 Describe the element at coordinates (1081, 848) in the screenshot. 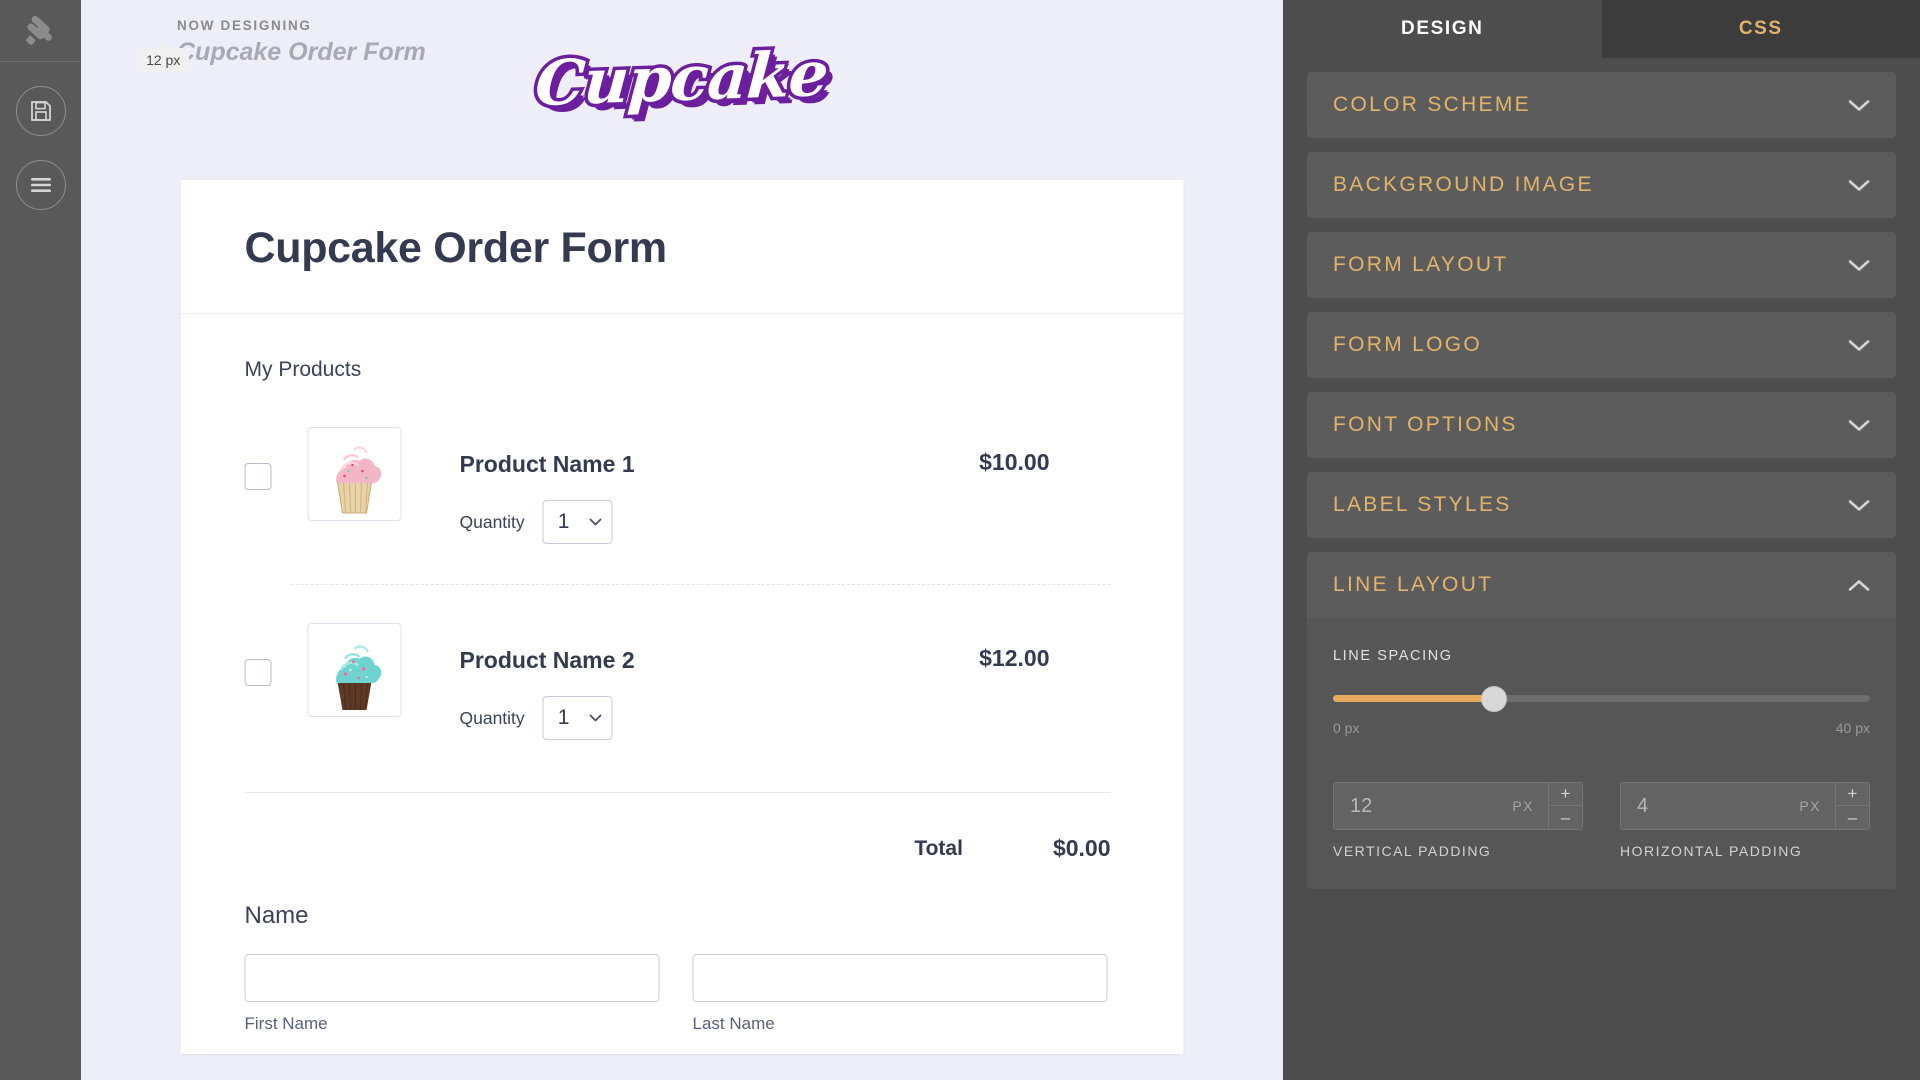

I see `total-value: $0.00` at that location.